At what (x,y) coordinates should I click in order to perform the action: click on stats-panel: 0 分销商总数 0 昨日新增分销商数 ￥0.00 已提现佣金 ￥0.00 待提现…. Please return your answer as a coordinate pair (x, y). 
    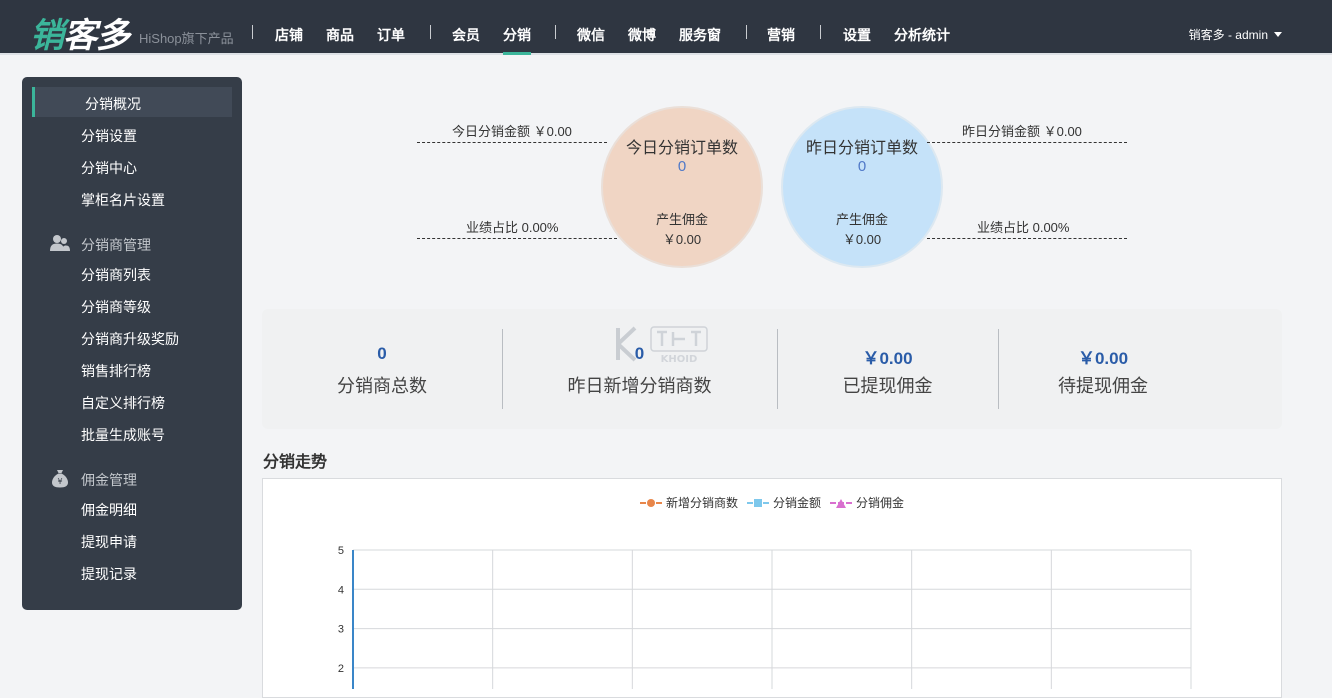
    Looking at the image, I should click on (772, 369).